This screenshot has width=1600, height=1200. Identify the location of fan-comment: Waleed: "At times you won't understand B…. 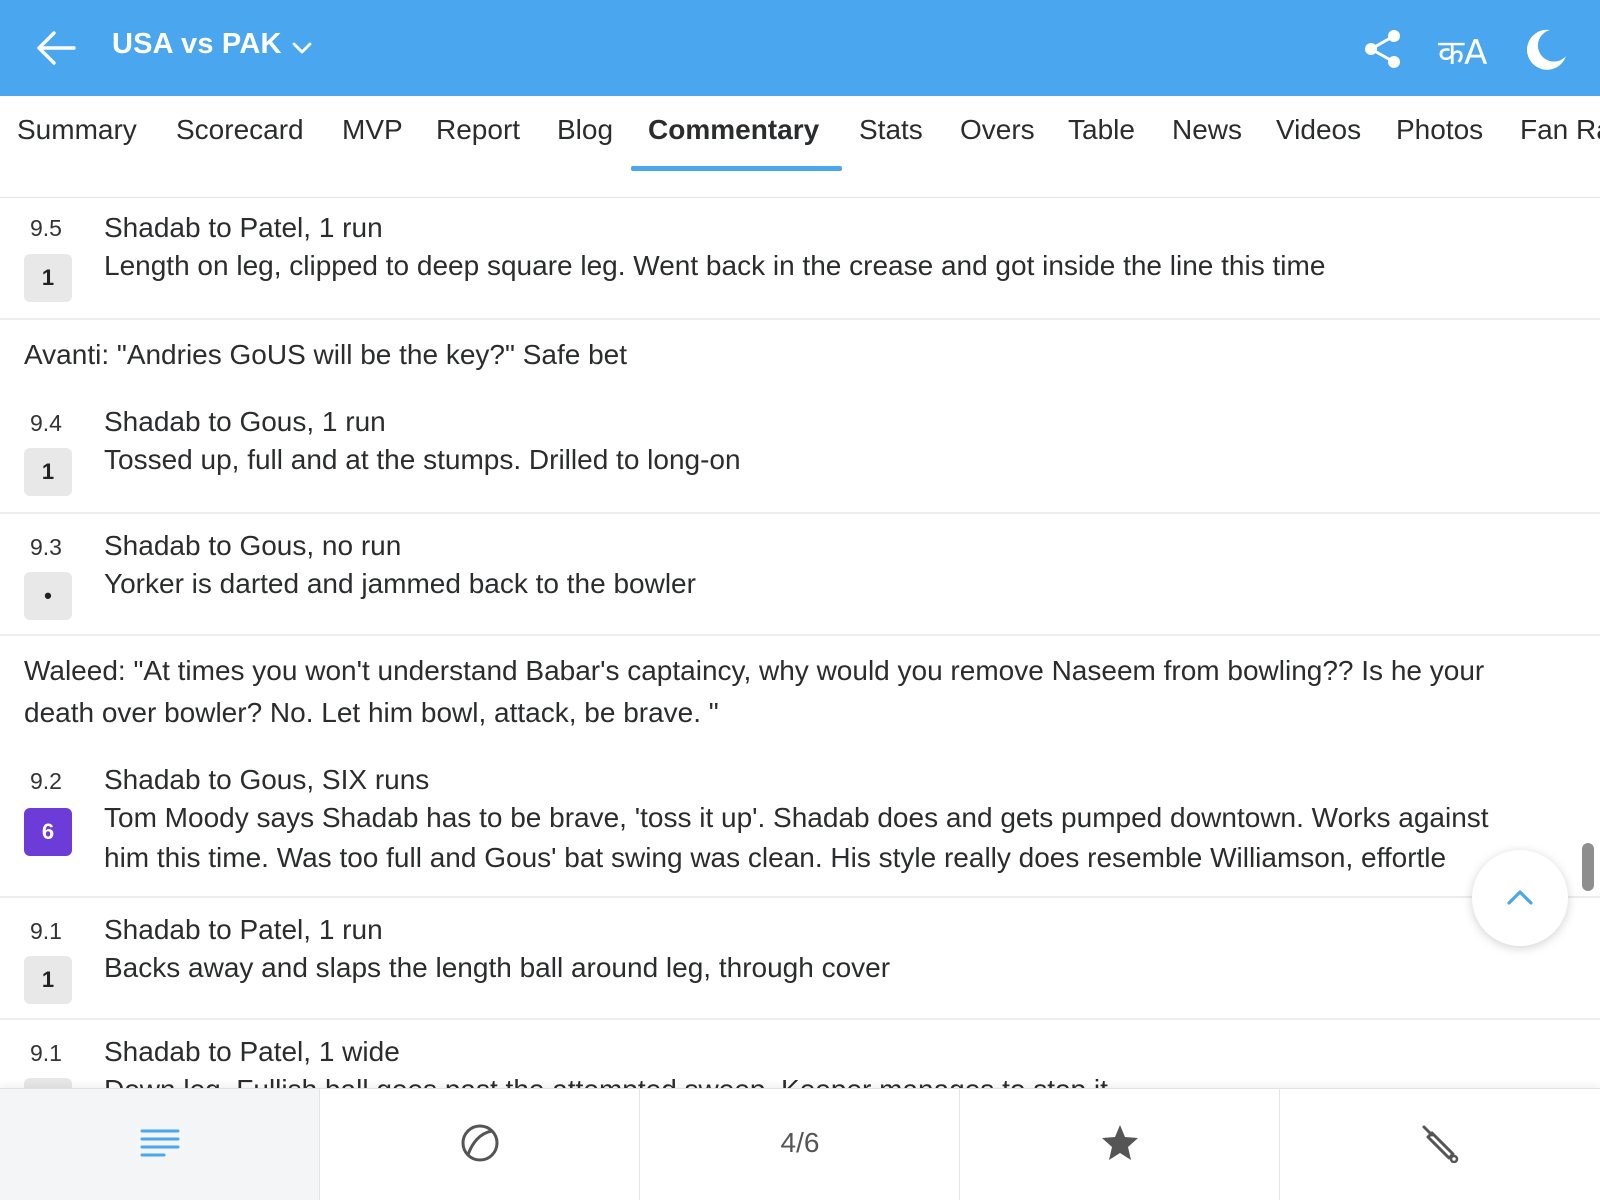
(754, 691).